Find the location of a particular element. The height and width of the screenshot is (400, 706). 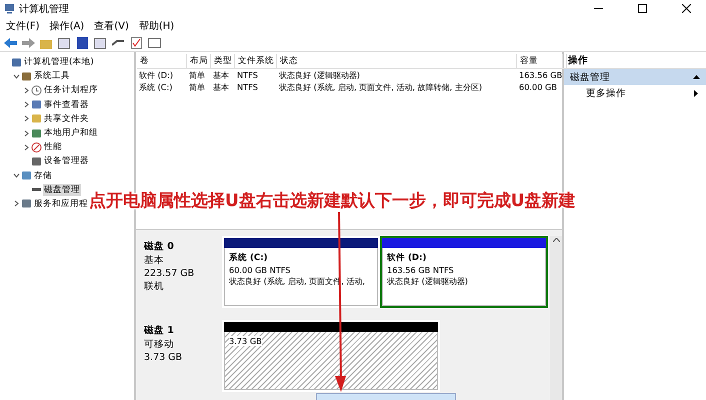

clock-icon is located at coordinates (36, 90).